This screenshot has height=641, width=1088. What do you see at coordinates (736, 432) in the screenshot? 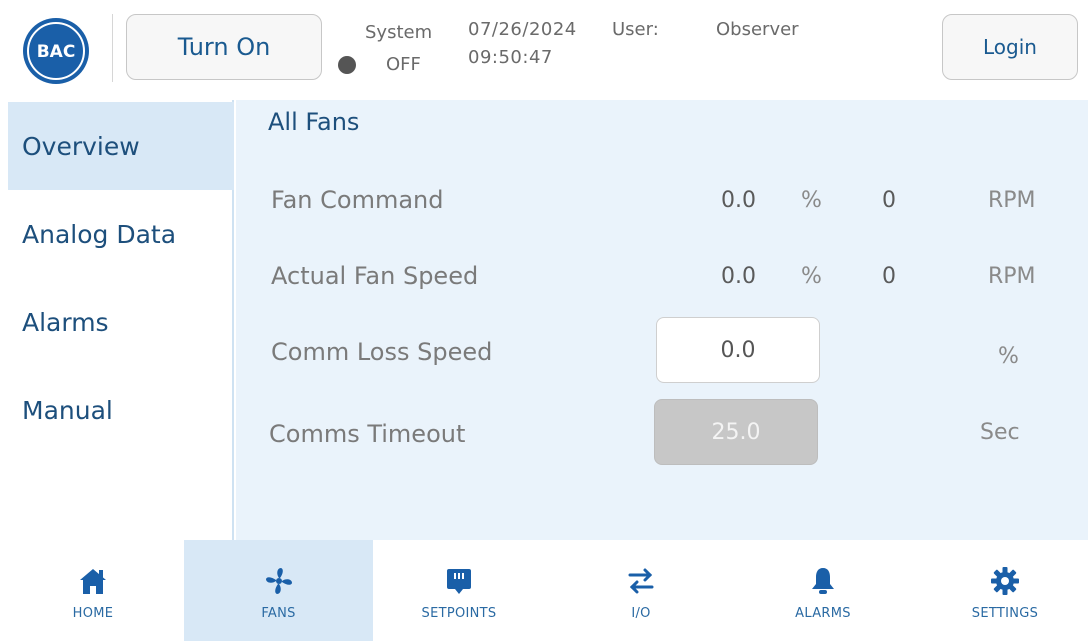
I see `comms-timeout-field: 25.0` at bounding box center [736, 432].